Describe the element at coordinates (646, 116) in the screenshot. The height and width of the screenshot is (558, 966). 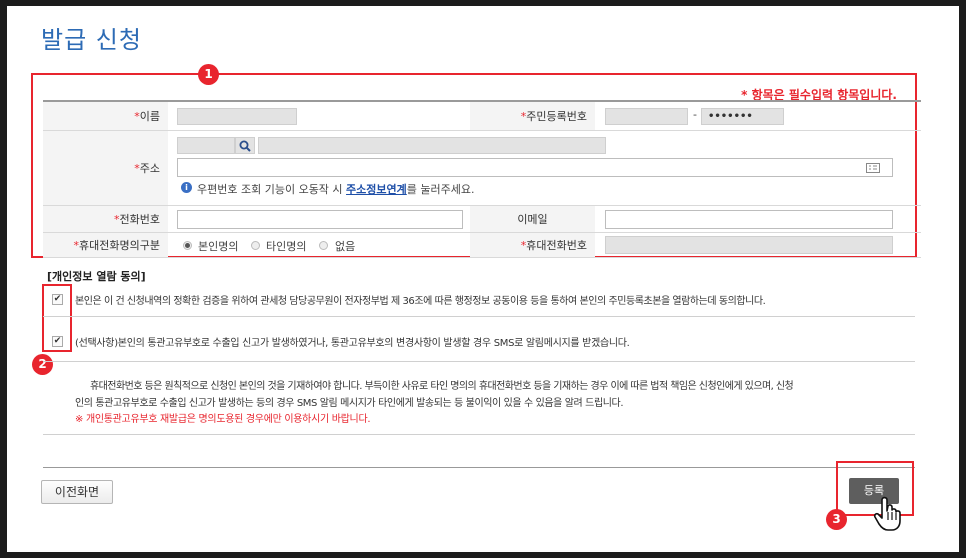
I see `rrn-front-field` at that location.